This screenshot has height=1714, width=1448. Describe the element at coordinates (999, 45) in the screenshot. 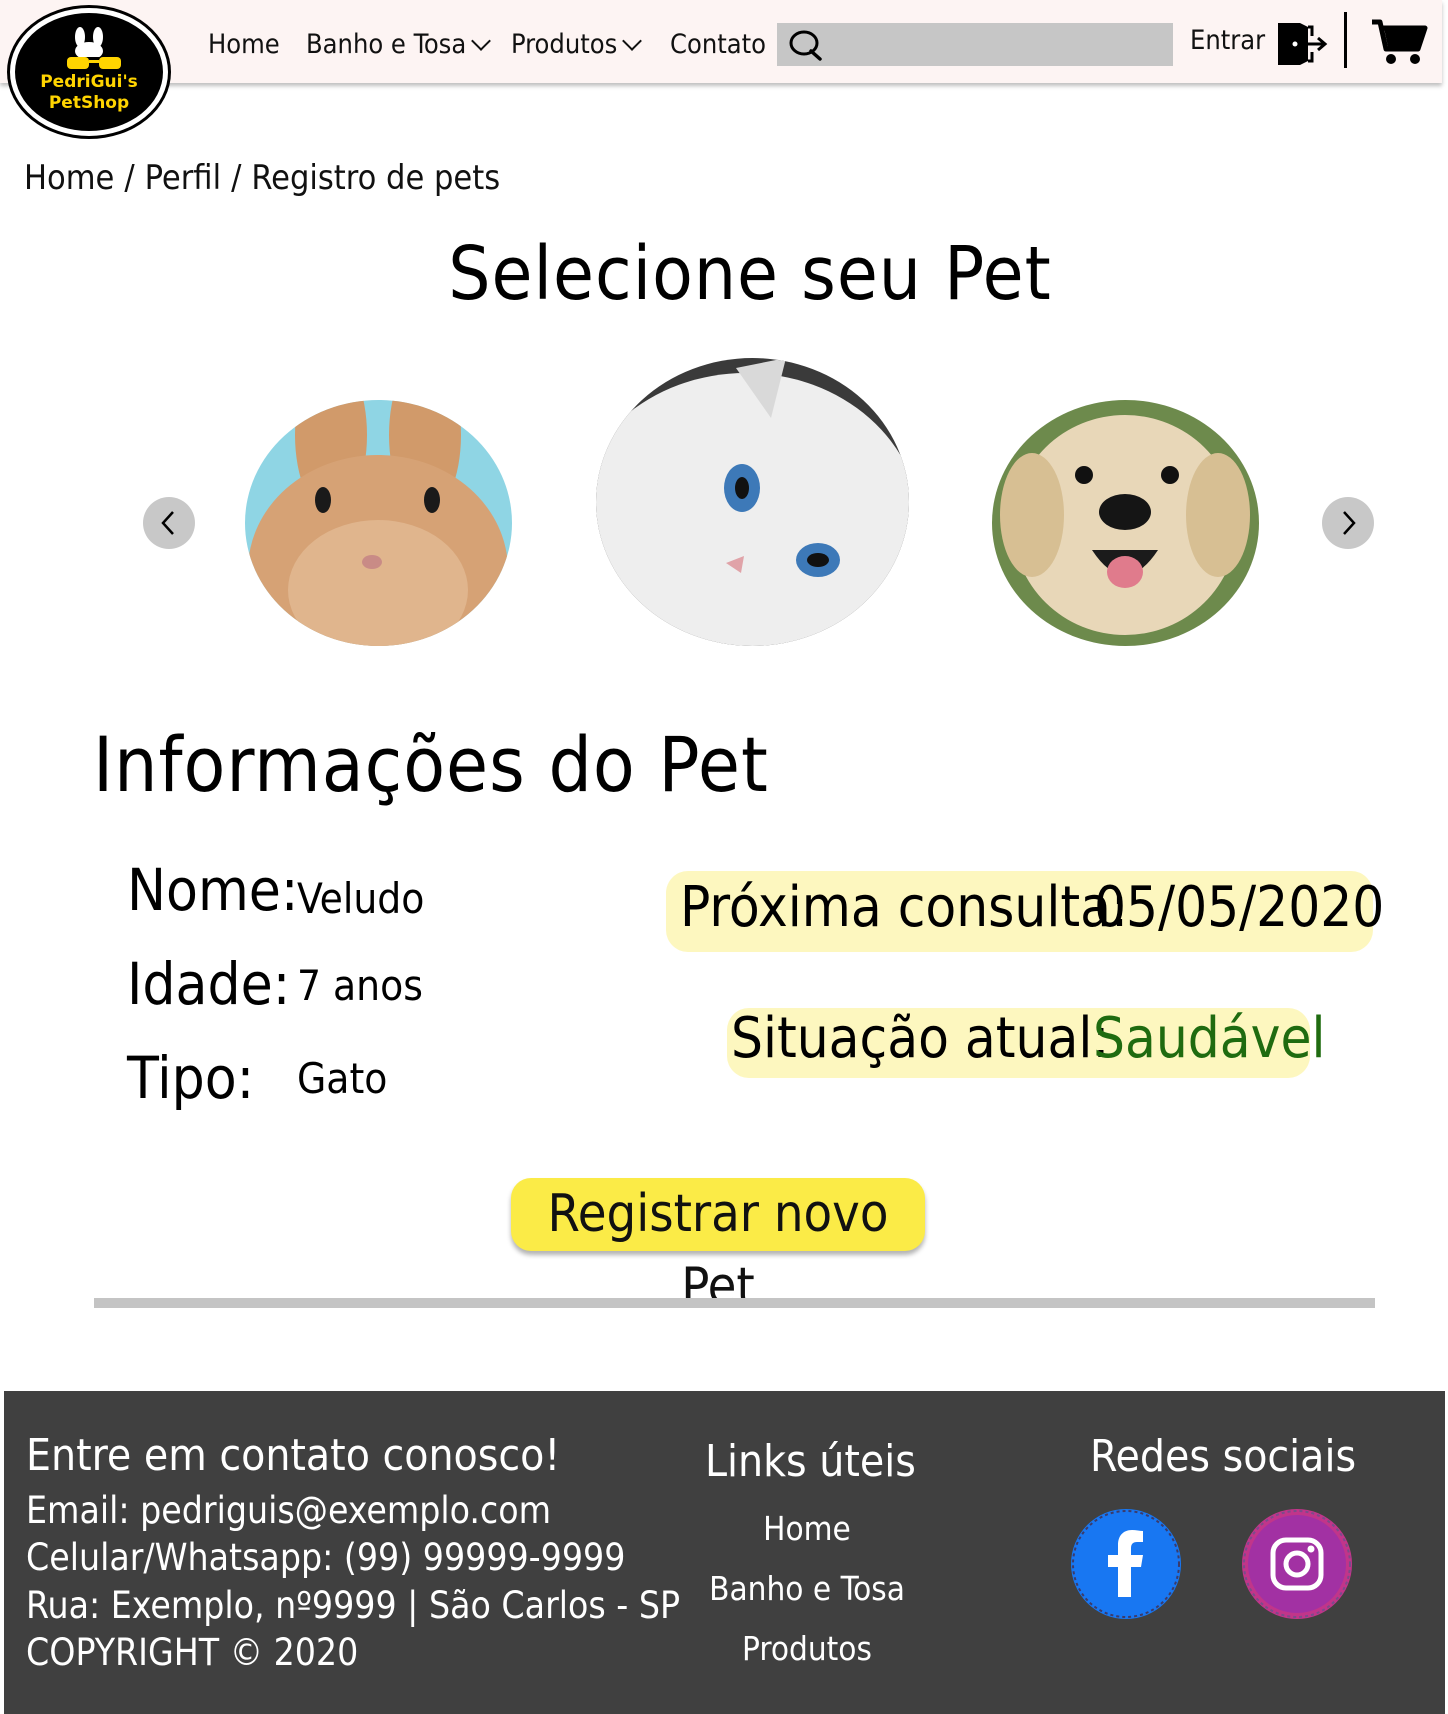

I see `search-input` at that location.